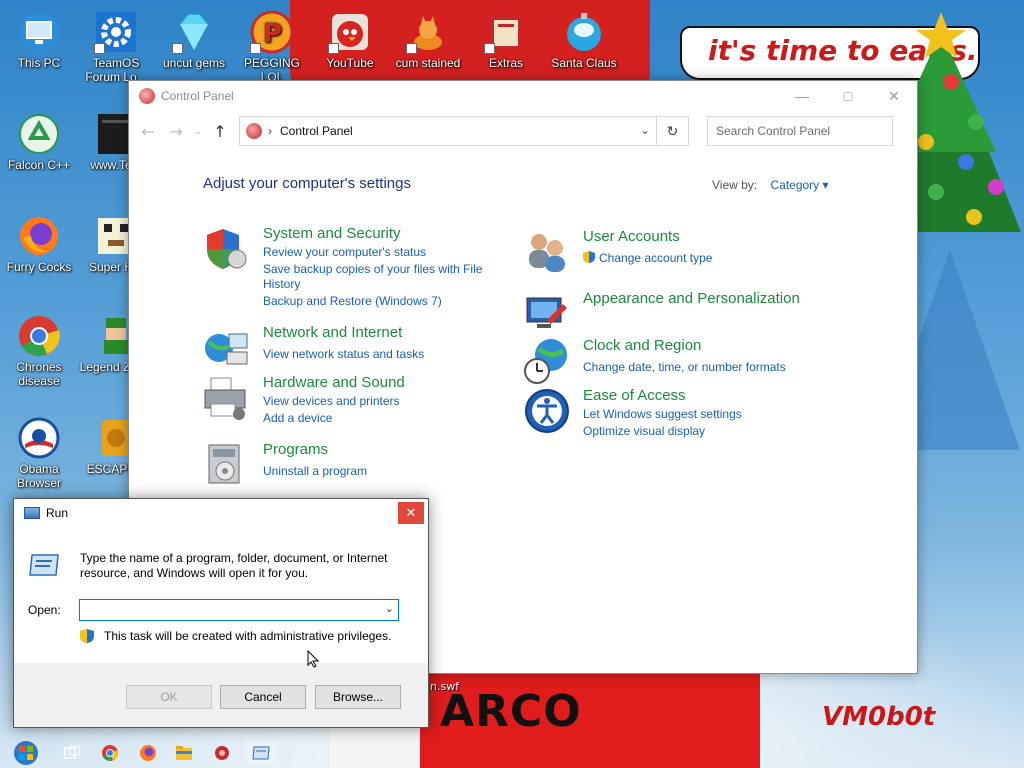 The image size is (1024, 768). Describe the element at coordinates (39, 374) in the screenshot. I see `desktop-icon-label: Chrones disease` at that location.